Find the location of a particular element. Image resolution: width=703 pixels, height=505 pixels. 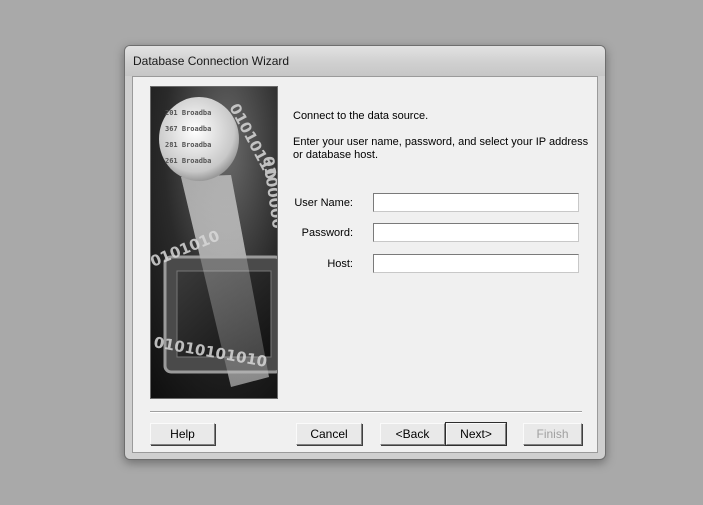

doc-line: 367 Broadba is located at coordinates (188, 129).